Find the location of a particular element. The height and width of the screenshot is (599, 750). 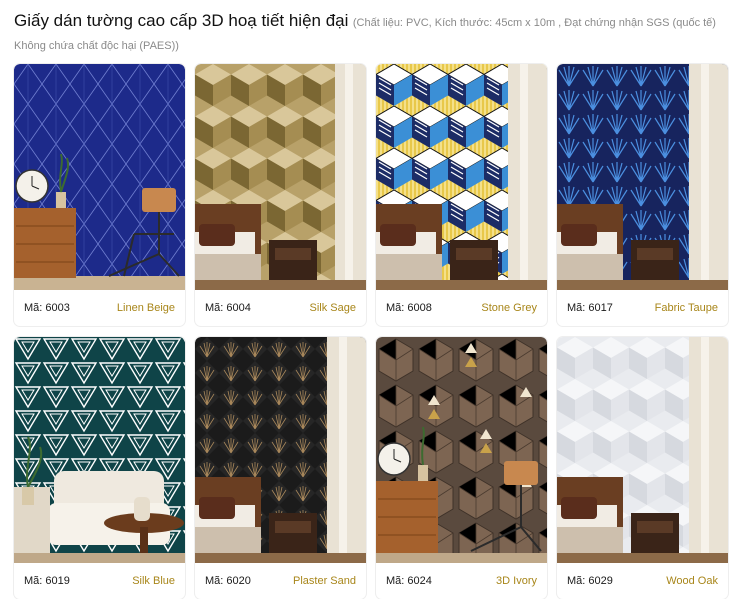

wallpaper-preview-navy-lattice is located at coordinates (99, 177).